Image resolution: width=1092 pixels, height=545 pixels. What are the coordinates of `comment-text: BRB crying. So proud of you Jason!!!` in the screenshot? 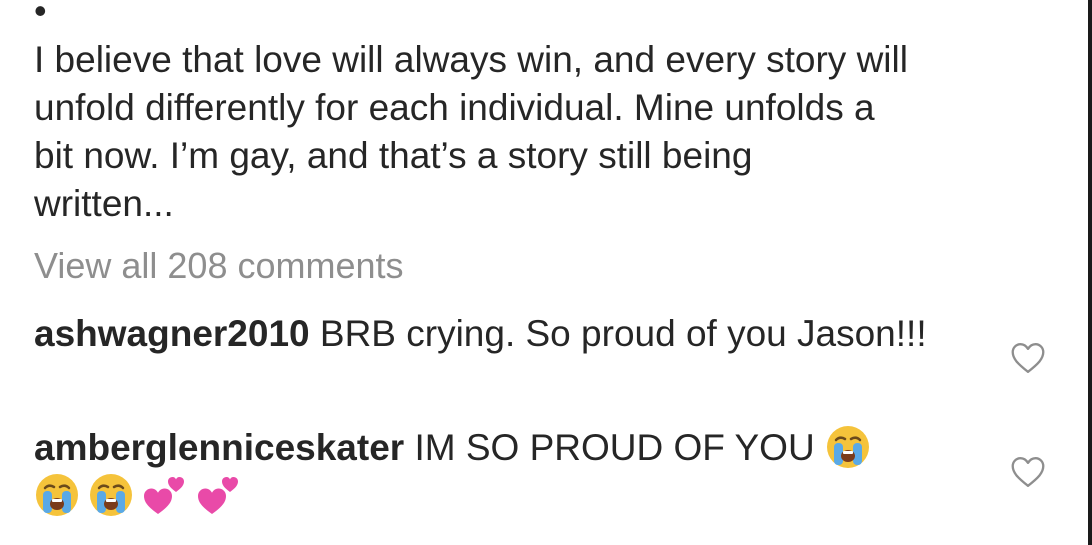 It's located at (623, 333).